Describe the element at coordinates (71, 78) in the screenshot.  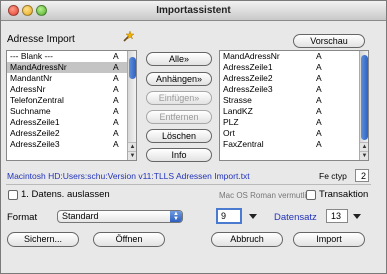
I see `list-item: MandantNr A` at that location.